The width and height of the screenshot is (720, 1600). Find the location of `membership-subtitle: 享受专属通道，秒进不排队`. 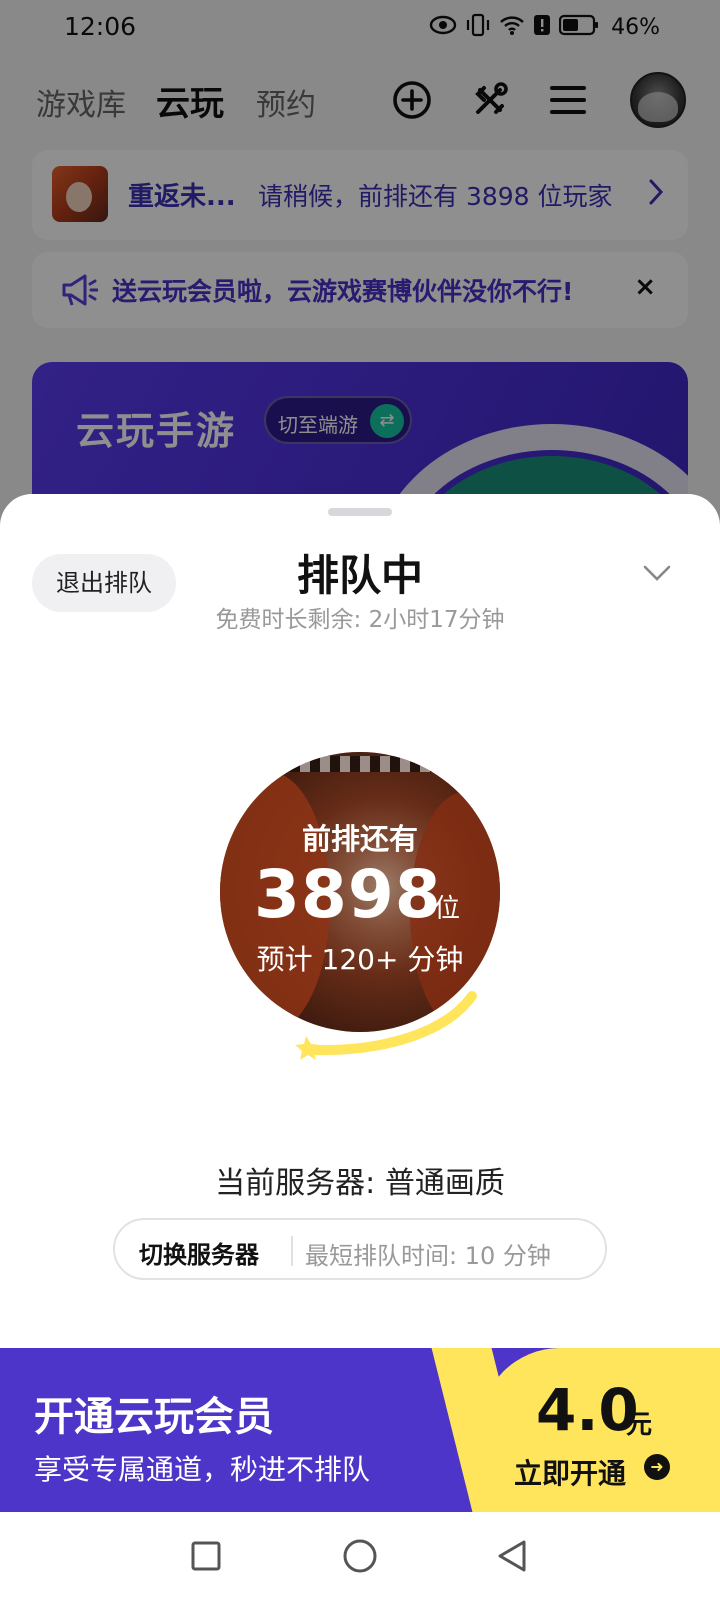

membership-subtitle: 享受专属通道，秒进不排队 is located at coordinates (202, 1469).